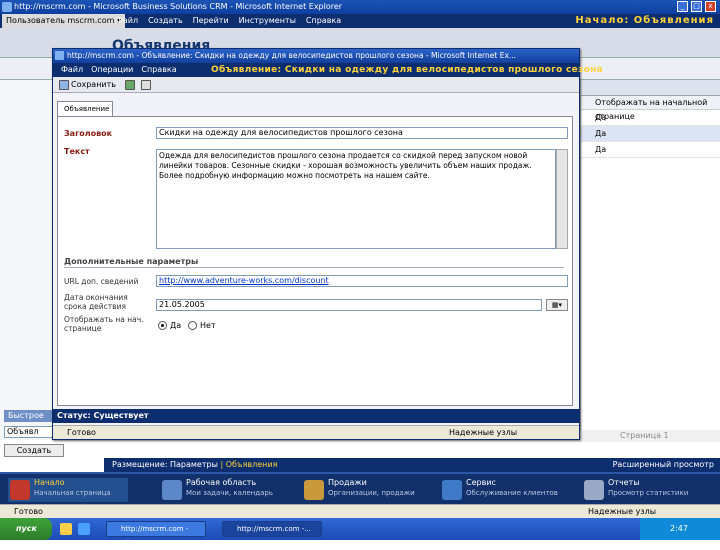  What do you see at coordinates (28, 511) in the screenshot?
I see `status-text: Готово` at bounding box center [28, 511].